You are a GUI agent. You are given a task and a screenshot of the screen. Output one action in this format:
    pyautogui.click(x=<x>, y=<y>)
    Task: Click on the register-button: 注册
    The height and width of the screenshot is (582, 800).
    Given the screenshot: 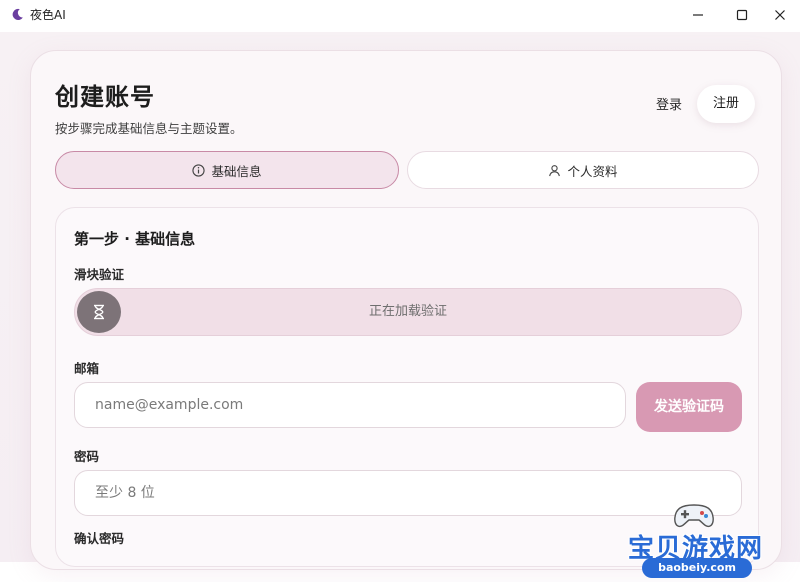 What is the action you would take?
    pyautogui.click(x=726, y=104)
    